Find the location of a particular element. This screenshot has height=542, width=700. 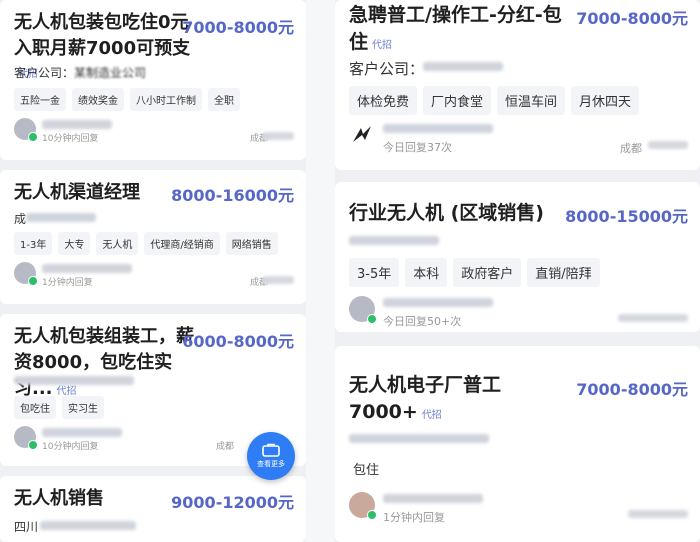

reply-status: 今日回复50+次 is located at coordinates (422, 321).